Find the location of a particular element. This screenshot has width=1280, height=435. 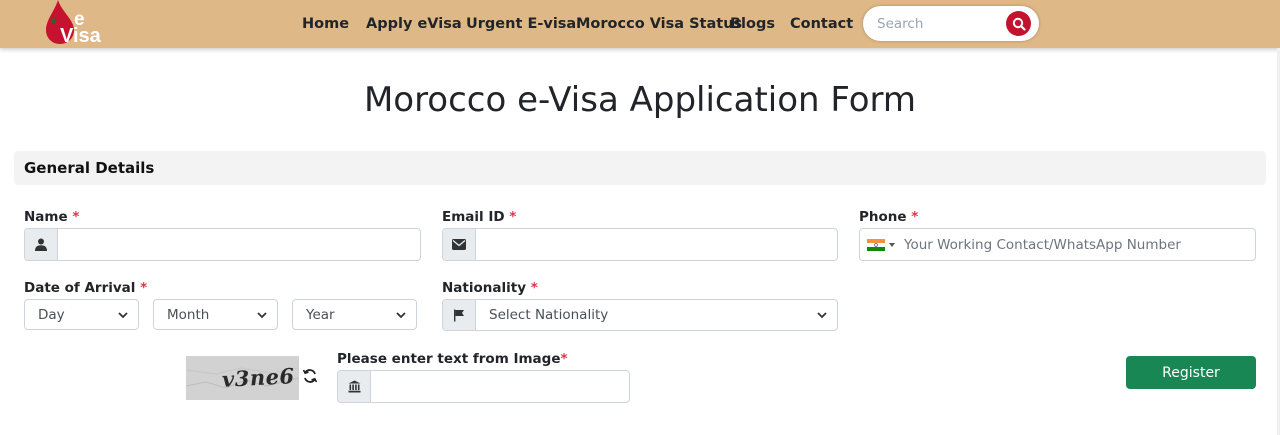

name-label-text: Name is located at coordinates (46, 217).